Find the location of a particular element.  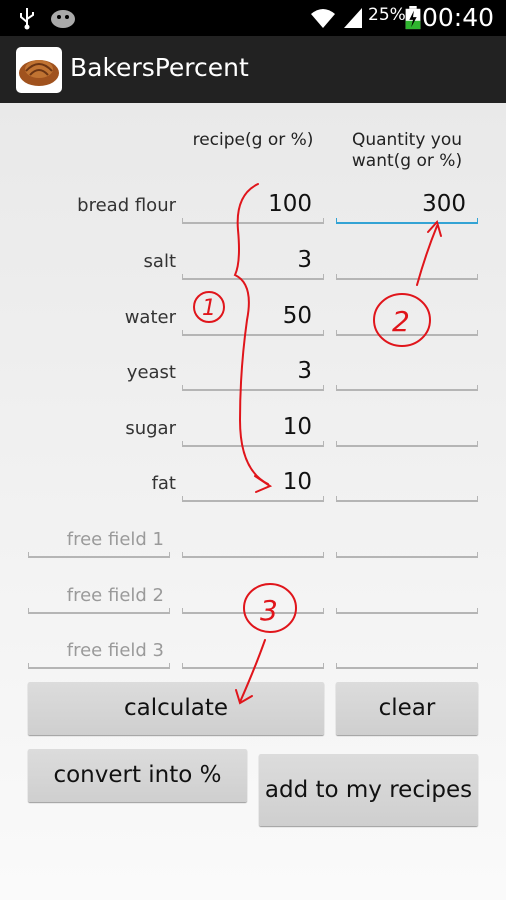

free-field-1-quantity-input is located at coordinates (407, 540).